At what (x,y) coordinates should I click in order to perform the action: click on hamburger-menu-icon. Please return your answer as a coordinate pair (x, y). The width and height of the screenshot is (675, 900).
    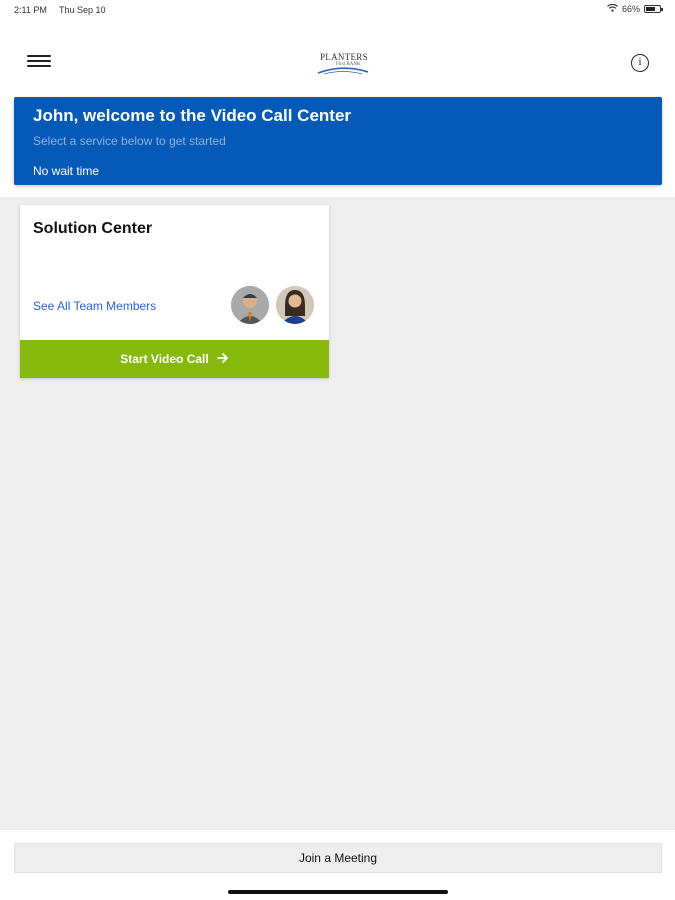
    Looking at the image, I should click on (39, 61).